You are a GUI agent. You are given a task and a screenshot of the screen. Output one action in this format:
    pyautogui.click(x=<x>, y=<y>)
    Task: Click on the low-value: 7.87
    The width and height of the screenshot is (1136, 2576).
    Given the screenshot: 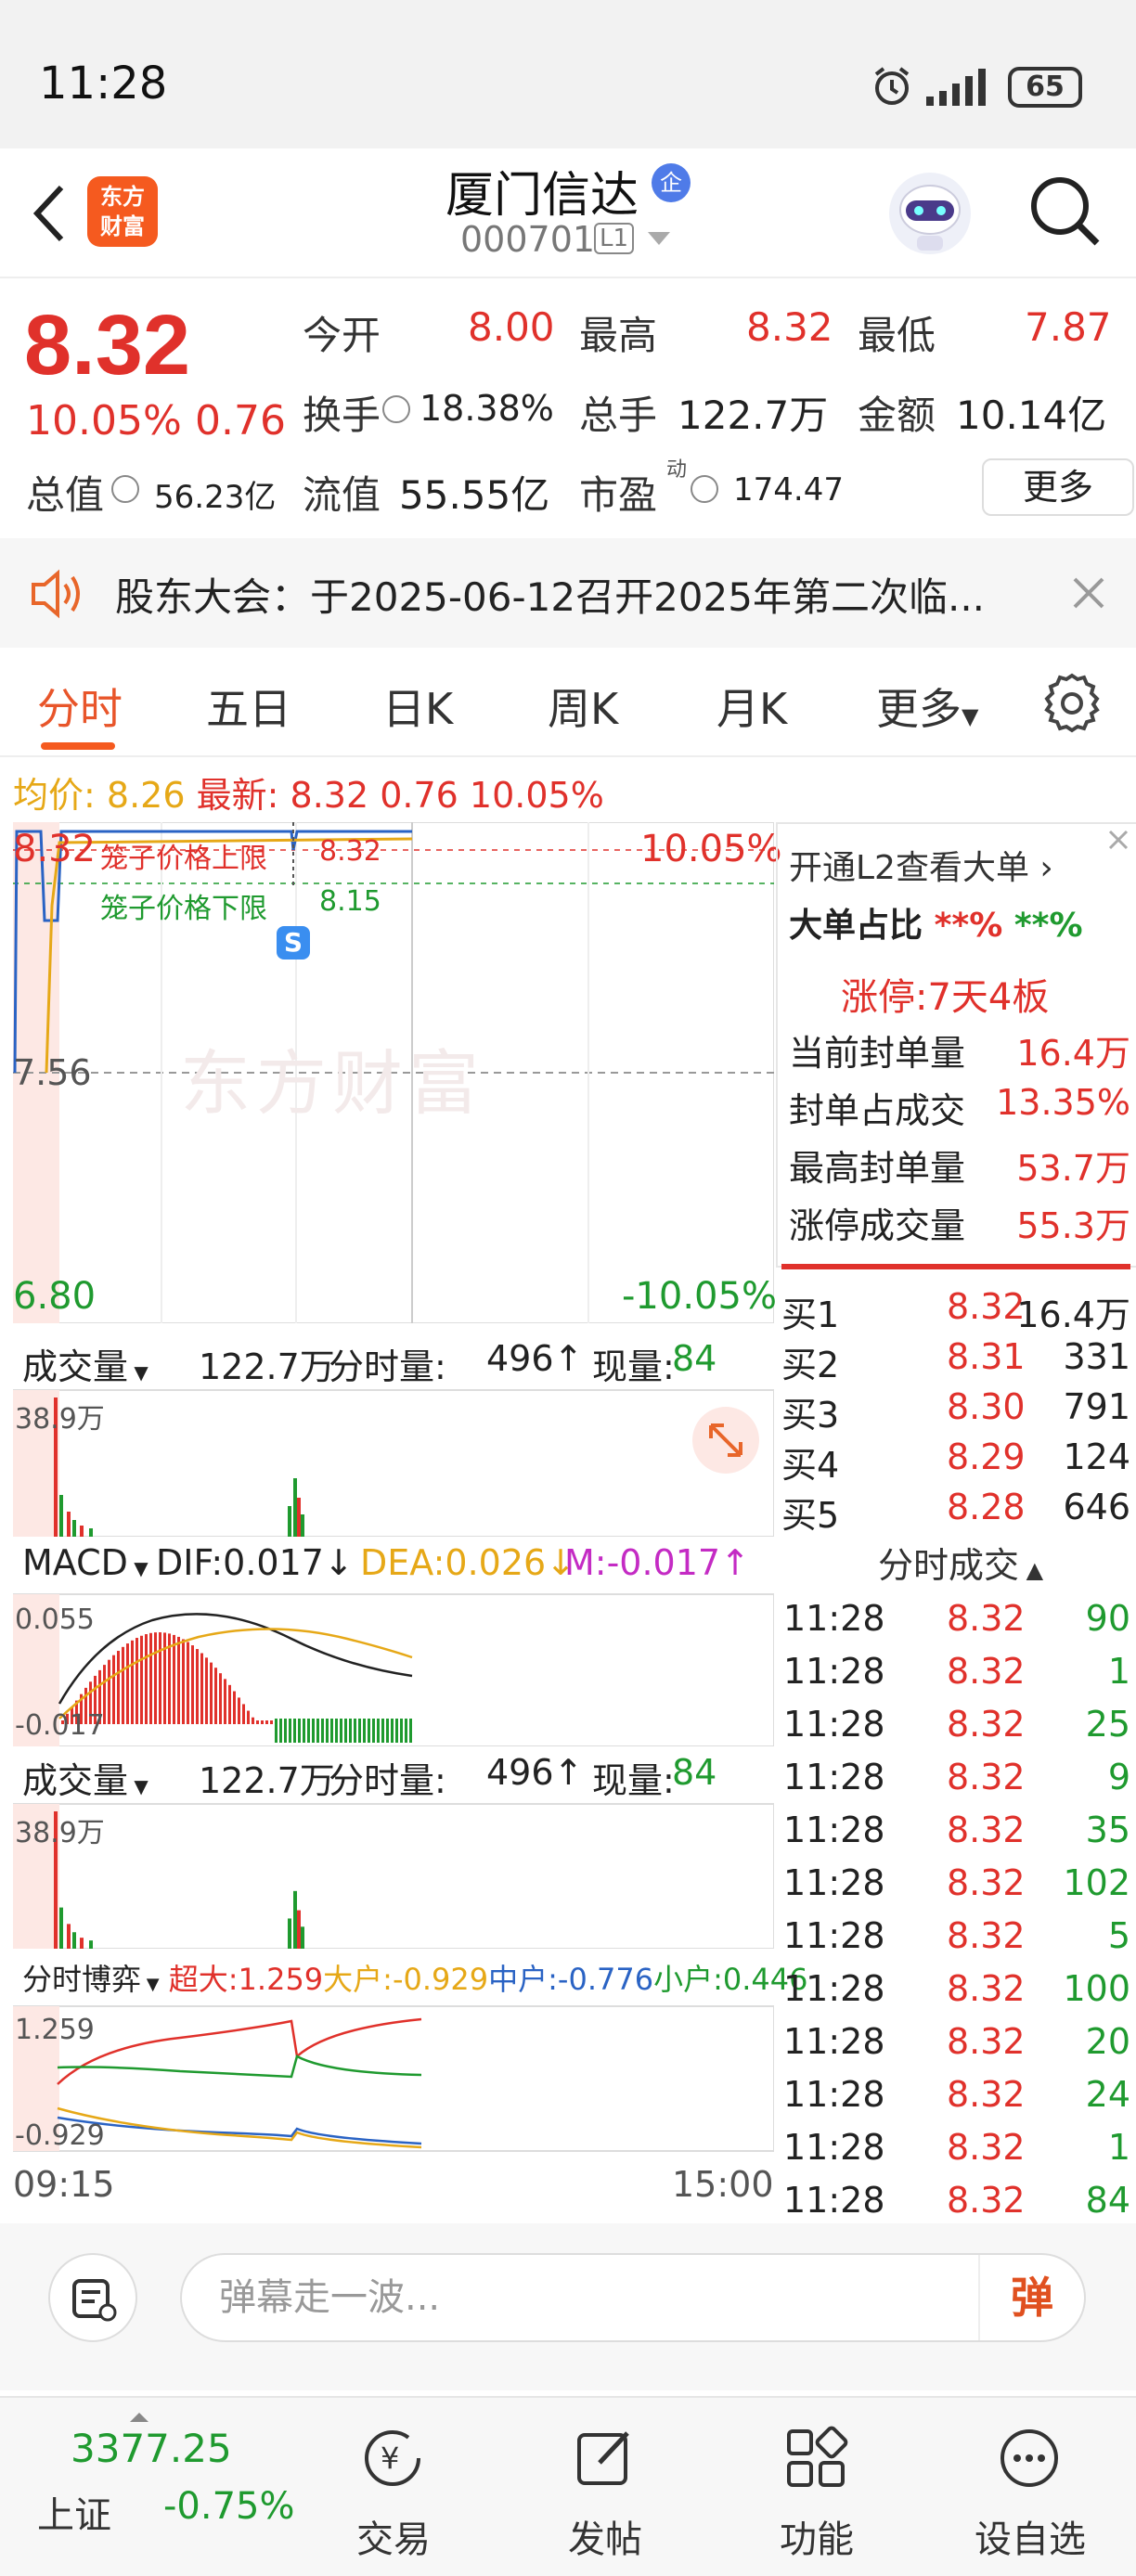 What is the action you would take?
    pyautogui.click(x=1068, y=327)
    